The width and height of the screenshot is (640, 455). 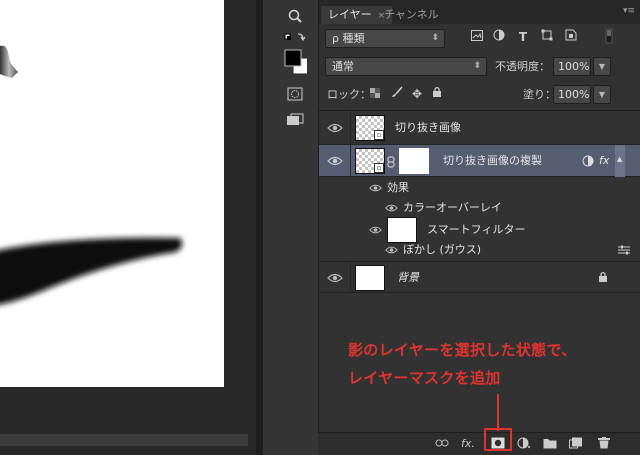 I want to click on zoom-tool-icon, so click(x=295, y=16).